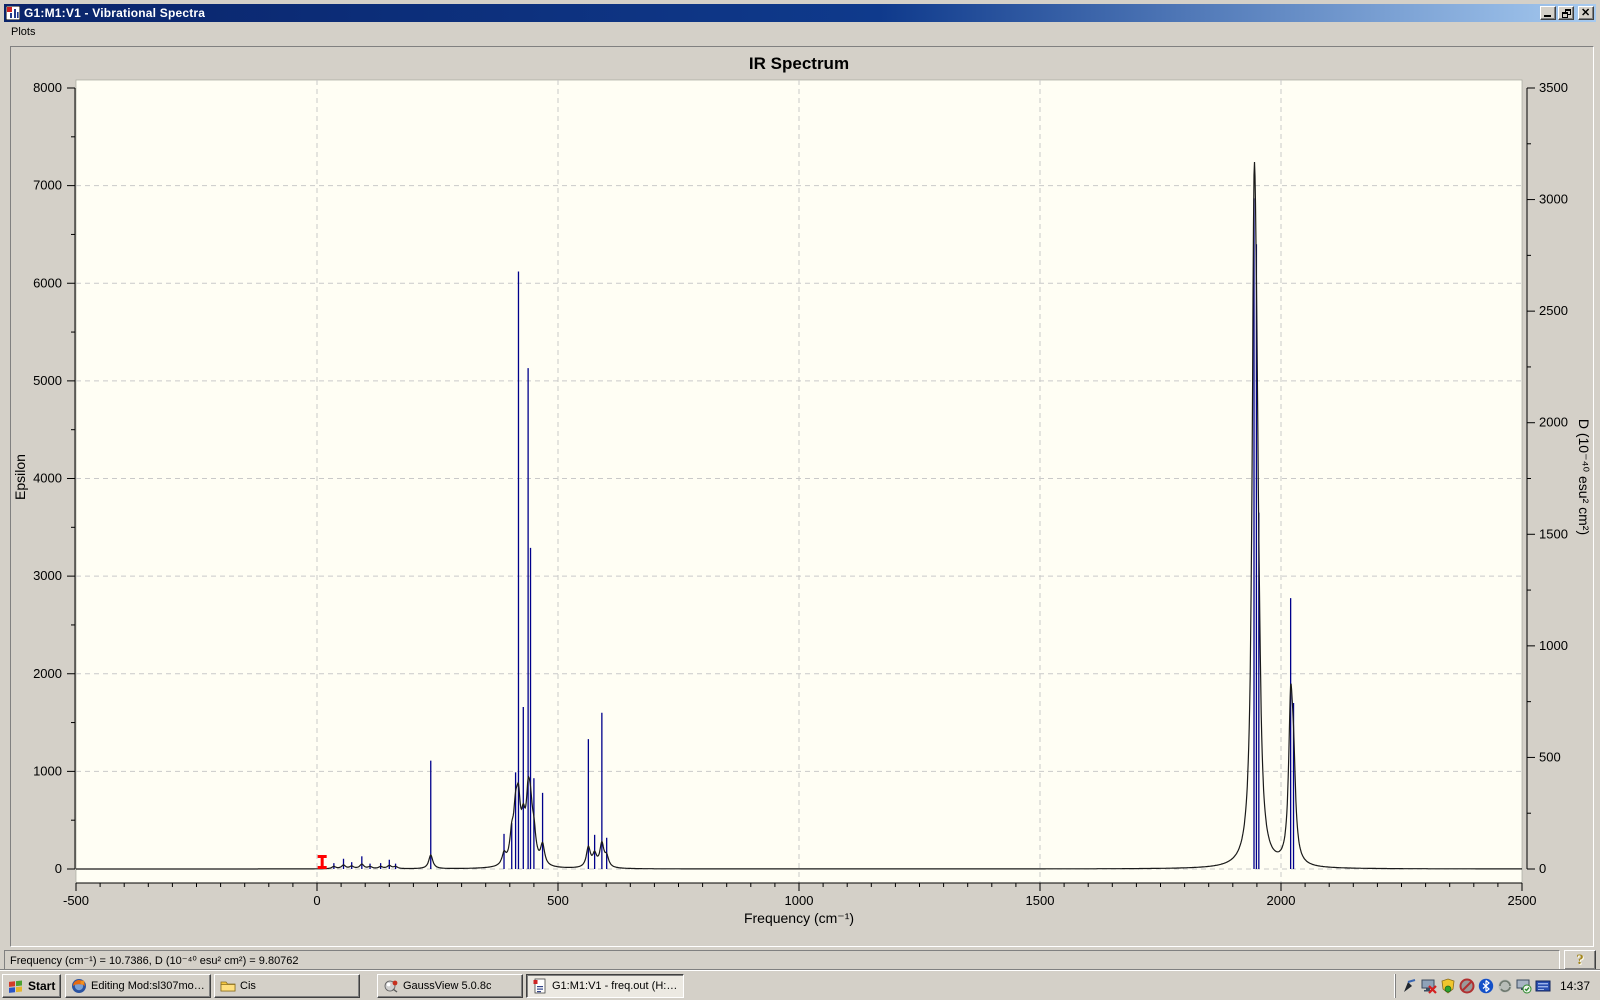 The height and width of the screenshot is (1000, 1600). Describe the element at coordinates (47, 282) in the screenshot. I see `svg-text: 6000` at that location.